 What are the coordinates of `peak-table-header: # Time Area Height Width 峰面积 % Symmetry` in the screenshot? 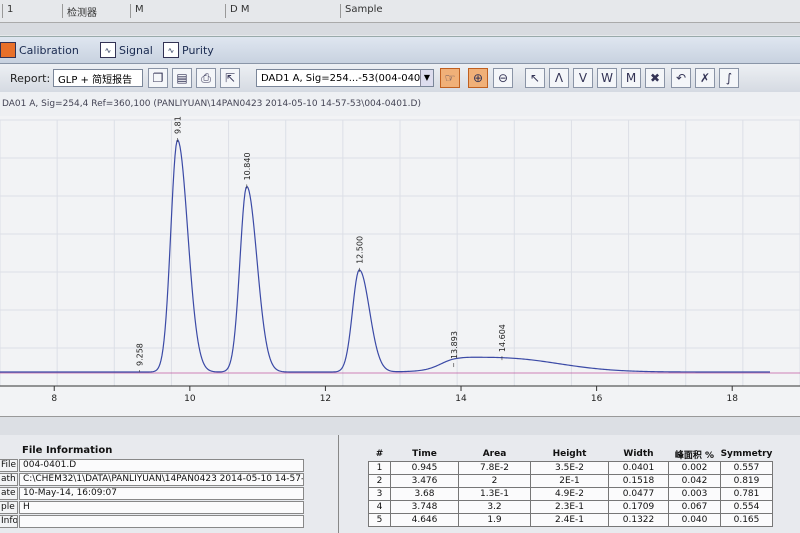 It's located at (571, 454).